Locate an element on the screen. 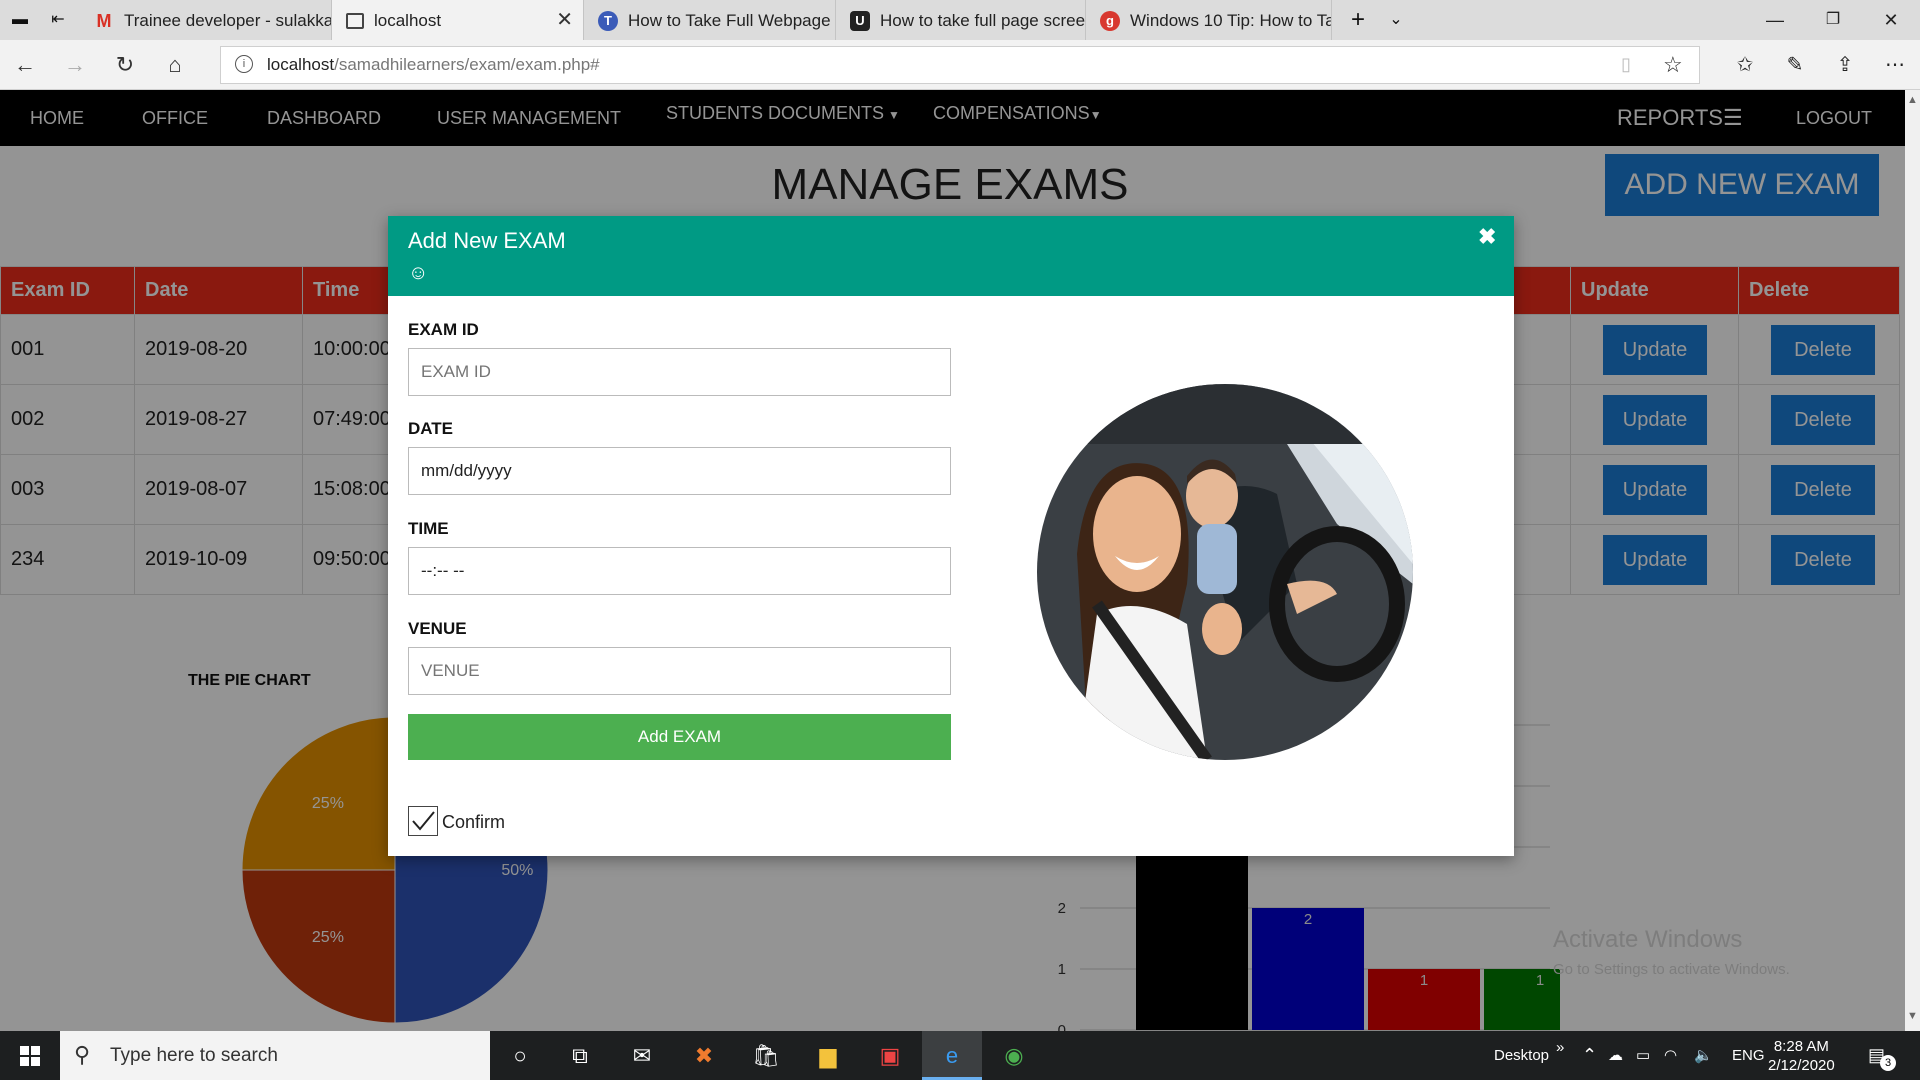 The height and width of the screenshot is (1080, 1920). onedrive-icon: ☁ is located at coordinates (1615, 1055).